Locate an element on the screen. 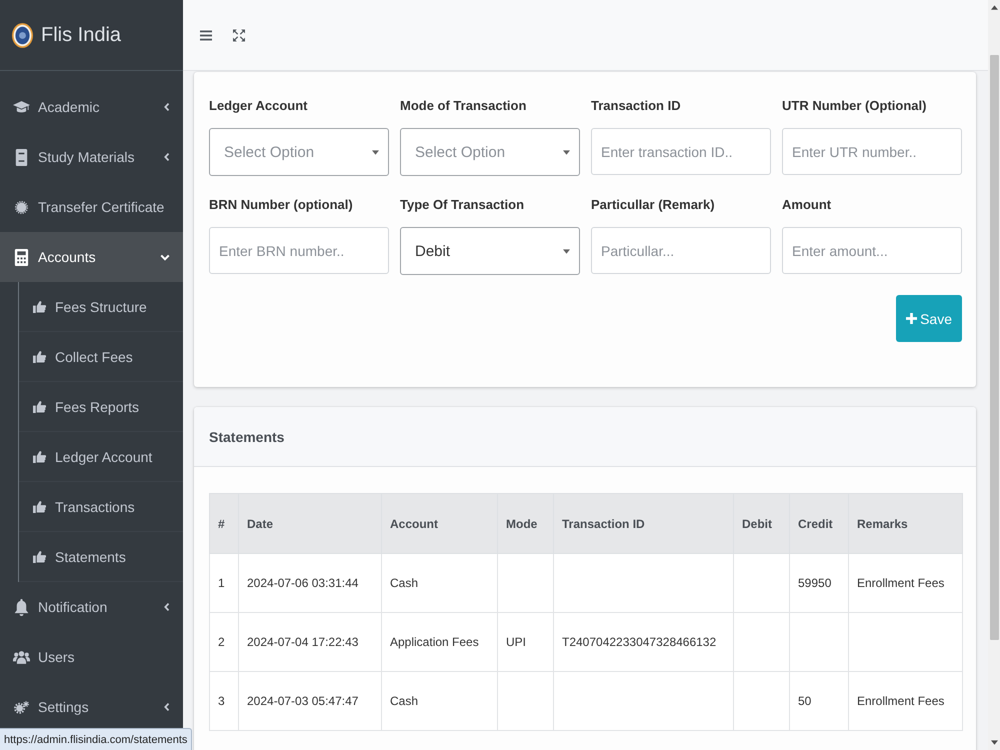 The image size is (1000, 750). scroll-down-icon is located at coordinates (994, 742).